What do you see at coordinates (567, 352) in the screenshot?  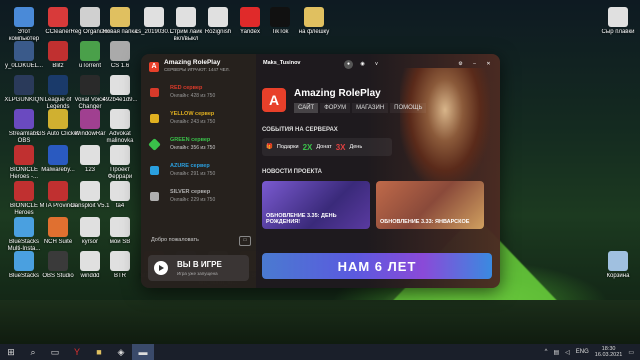 I see `volume-icon: ◁` at bounding box center [567, 352].